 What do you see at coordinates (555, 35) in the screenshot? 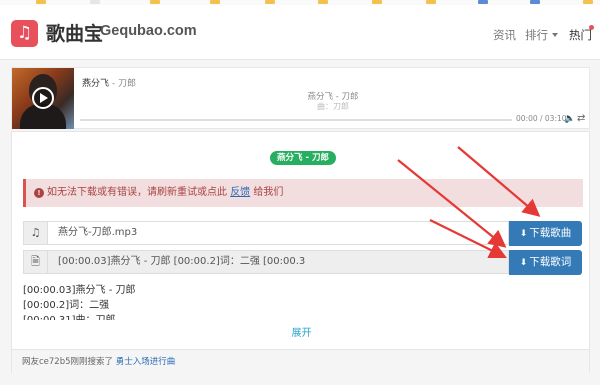
I see `chevron-down-icon` at bounding box center [555, 35].